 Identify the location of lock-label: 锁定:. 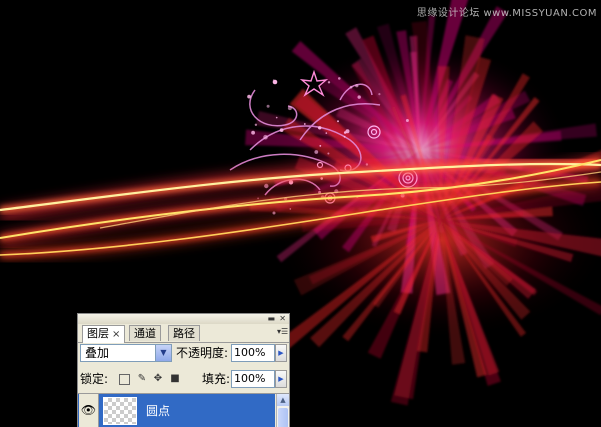
(94, 379).